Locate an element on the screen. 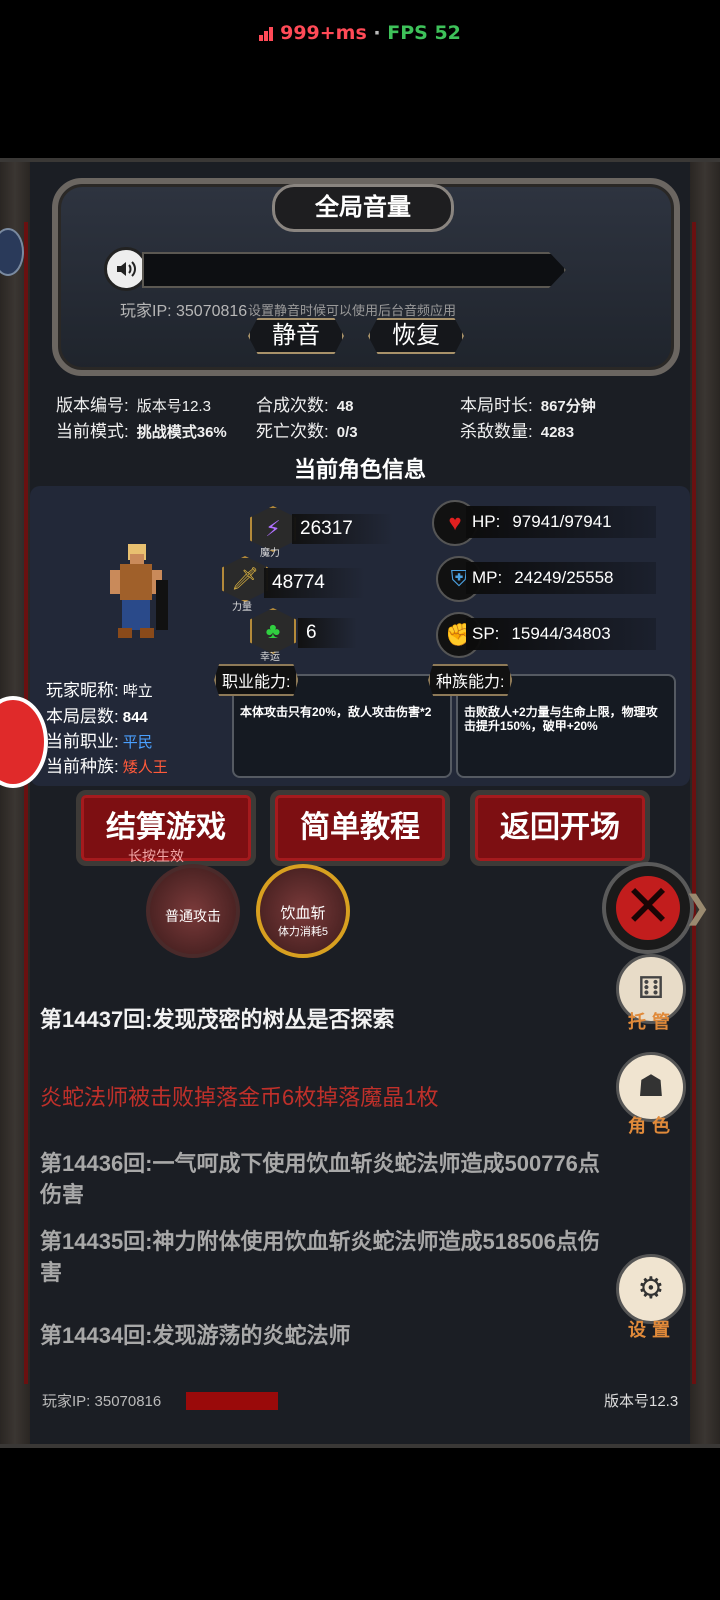  nickname-row: 玩家昵称: 哔立 is located at coordinates (99, 688).